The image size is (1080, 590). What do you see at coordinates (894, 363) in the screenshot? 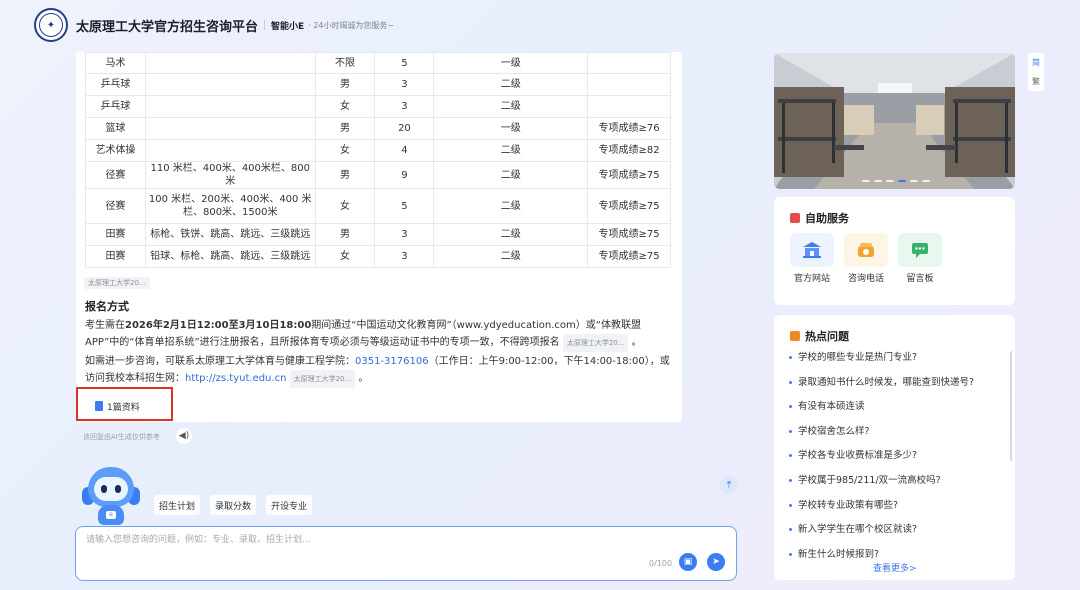
I see `hot-question-item: 学校的哪些专业是热门专业?` at bounding box center [894, 363].